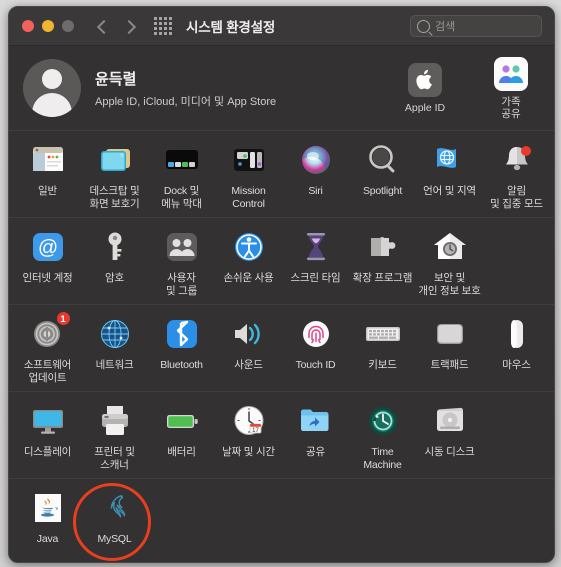 This screenshot has height=567, width=561. Describe the element at coordinates (185, 88) in the screenshot. I see `account-text: 윤득렬 Apple ID, iCloud, 미디어 및 App Store` at that location.